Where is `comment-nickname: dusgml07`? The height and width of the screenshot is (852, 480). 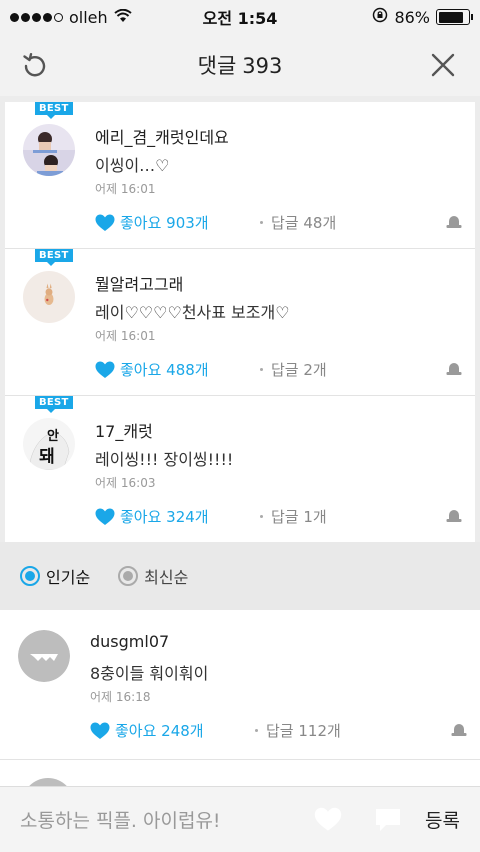
comment-nickname: dusgml07 is located at coordinates (129, 641).